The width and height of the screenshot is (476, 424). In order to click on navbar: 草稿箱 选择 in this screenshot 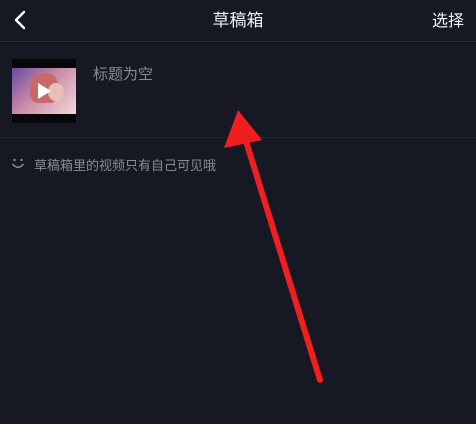, I will do `click(238, 21)`.